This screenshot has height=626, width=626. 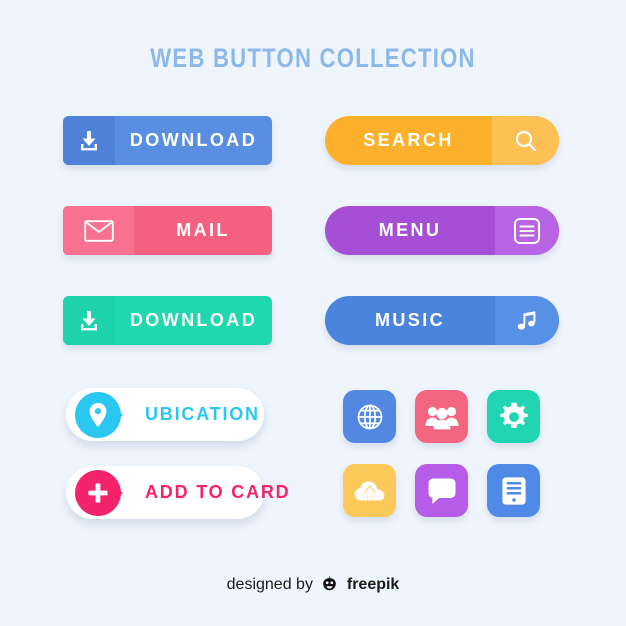 I want to click on hamburger-menu-icon, so click(x=527, y=231).